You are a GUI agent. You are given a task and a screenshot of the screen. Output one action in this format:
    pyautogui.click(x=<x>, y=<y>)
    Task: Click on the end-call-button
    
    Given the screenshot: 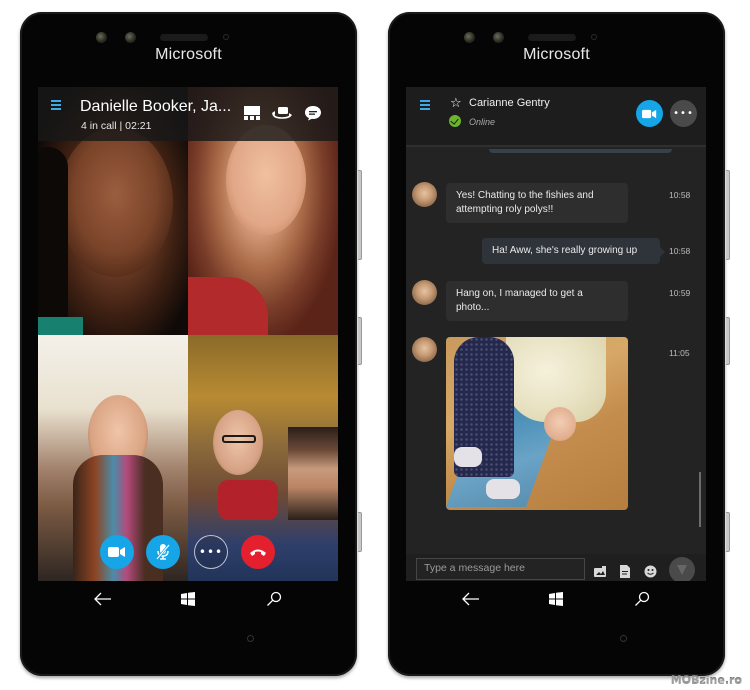 What is the action you would take?
    pyautogui.click(x=258, y=552)
    